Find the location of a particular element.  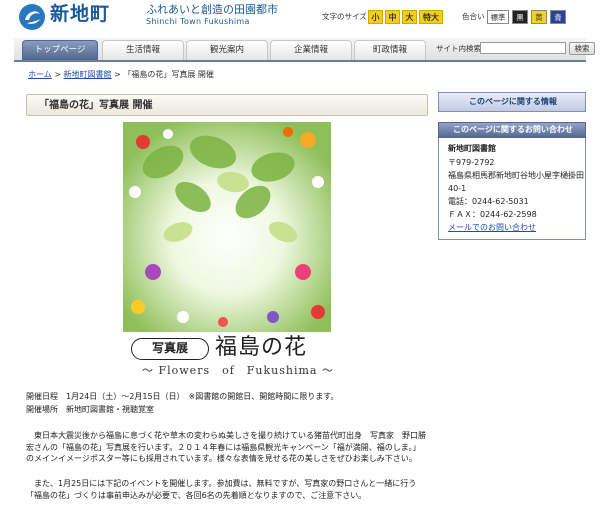

site-search-input is located at coordinates (523, 48).